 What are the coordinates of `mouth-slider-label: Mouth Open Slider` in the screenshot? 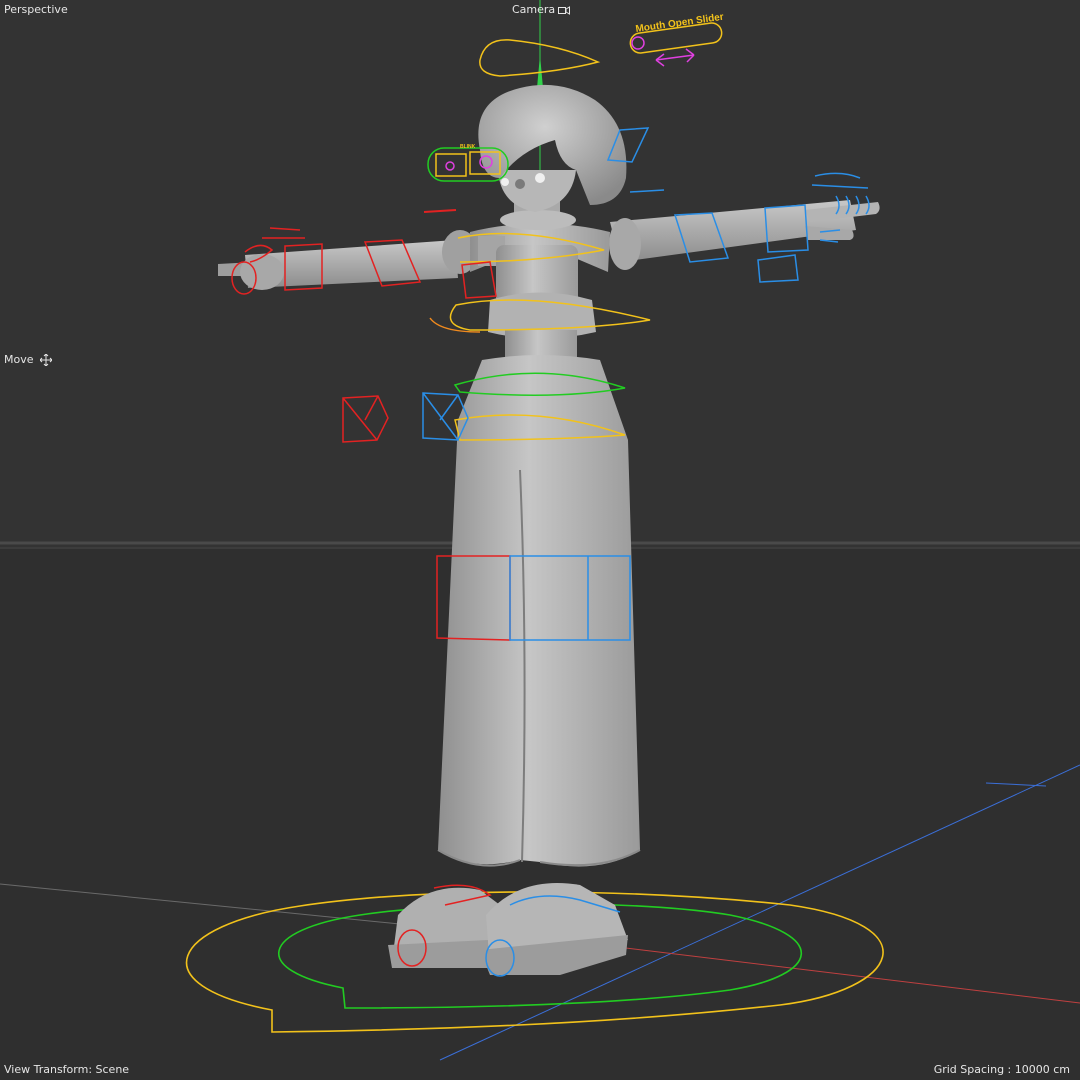 It's located at (680, 23).